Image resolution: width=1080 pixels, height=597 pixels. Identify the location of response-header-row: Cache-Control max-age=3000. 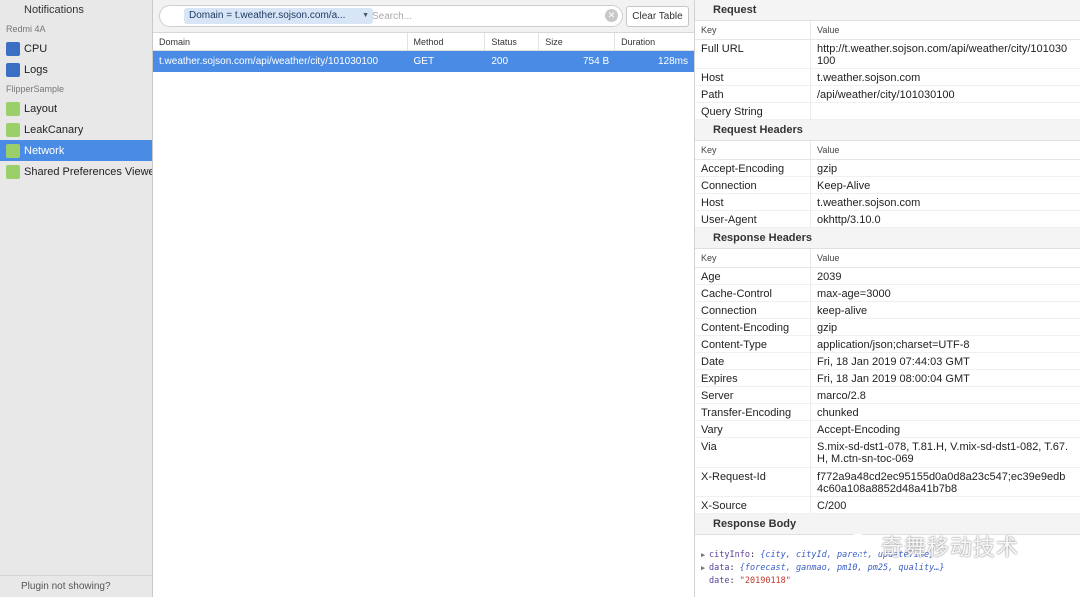
(887, 293).